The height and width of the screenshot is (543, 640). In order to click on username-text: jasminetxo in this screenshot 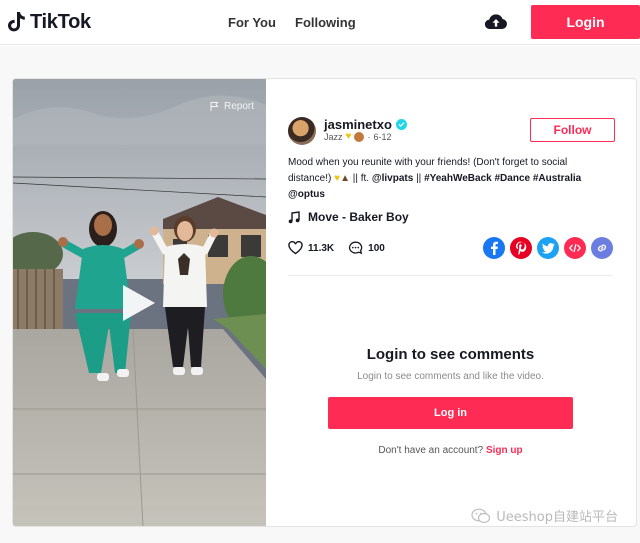, I will do `click(358, 124)`.